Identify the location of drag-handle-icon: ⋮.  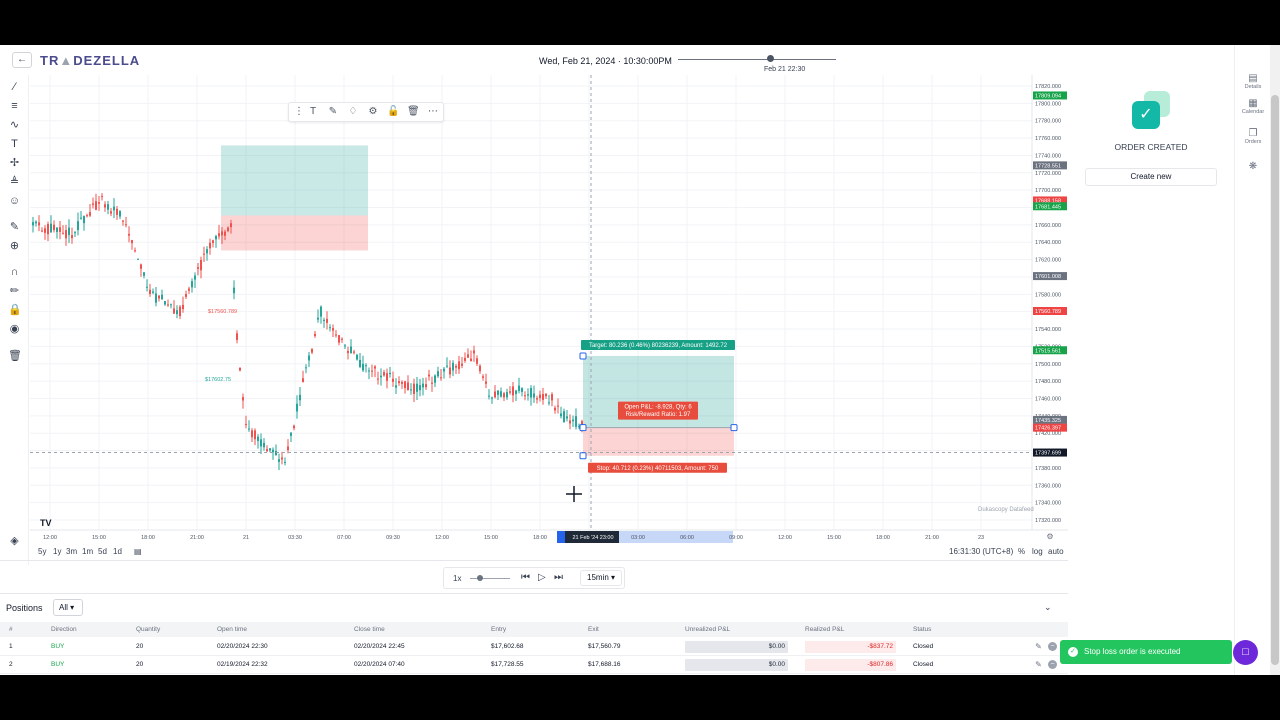
(299, 112).